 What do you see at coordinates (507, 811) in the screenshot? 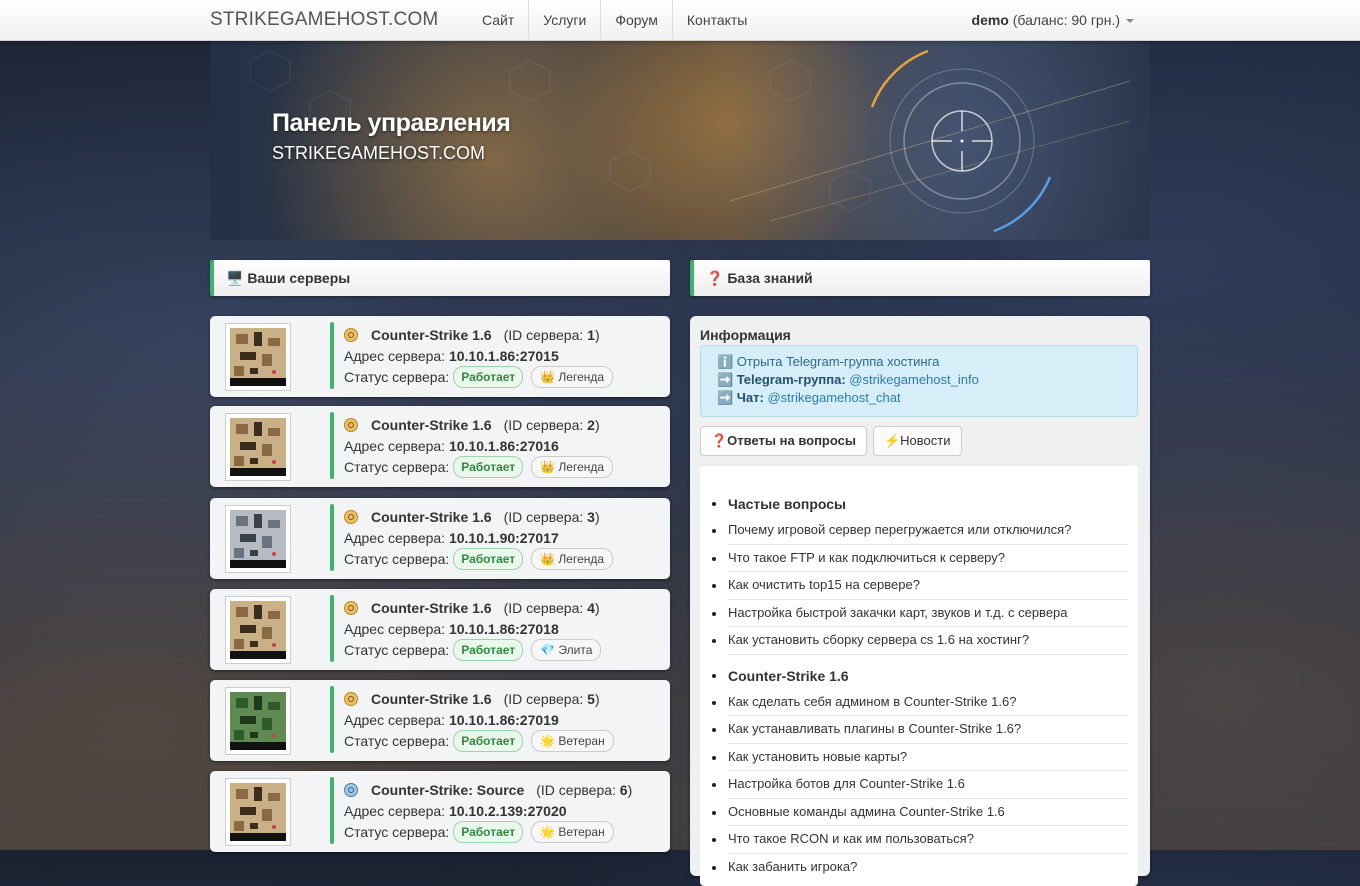
I see `server-address: 10.10.2.139:27020` at bounding box center [507, 811].